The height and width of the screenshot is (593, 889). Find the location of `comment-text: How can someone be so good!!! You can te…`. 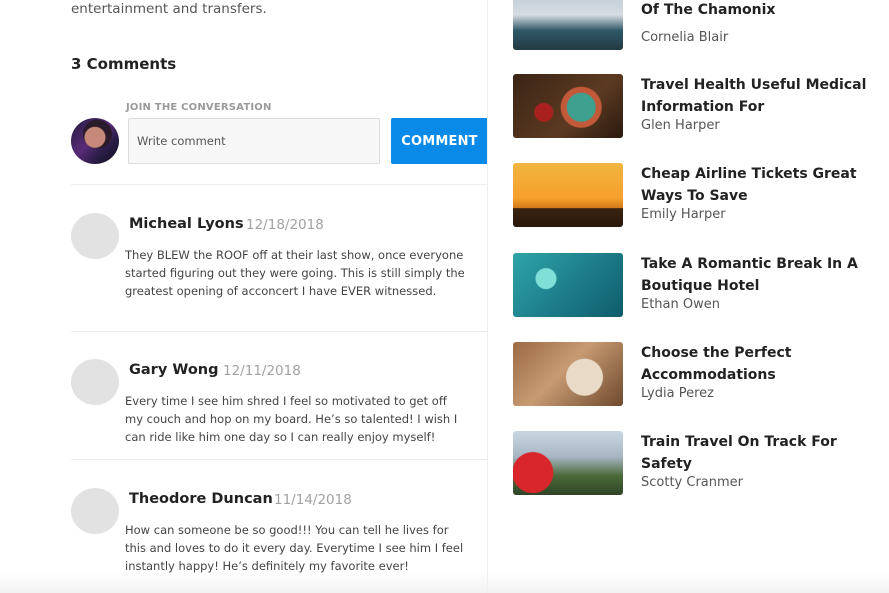

comment-text: How can someone be so good!!! You can te… is located at coordinates (294, 548).